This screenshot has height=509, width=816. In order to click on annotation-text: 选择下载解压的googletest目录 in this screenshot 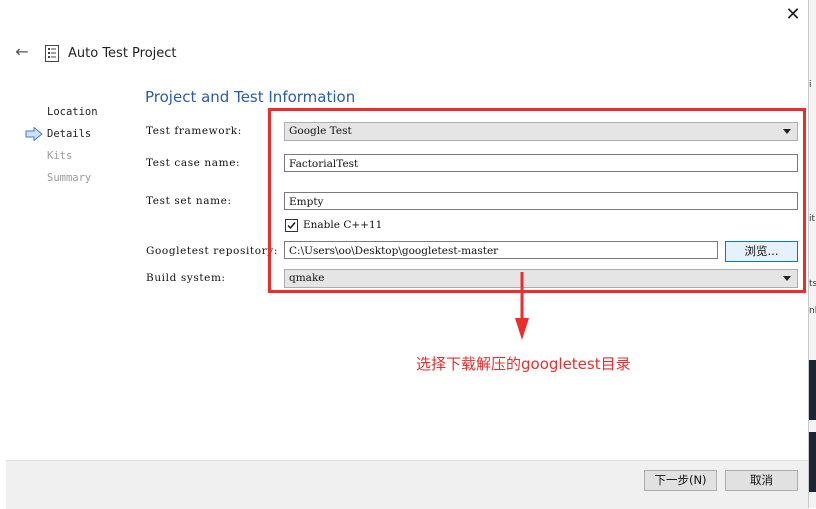, I will do `click(523, 364)`.